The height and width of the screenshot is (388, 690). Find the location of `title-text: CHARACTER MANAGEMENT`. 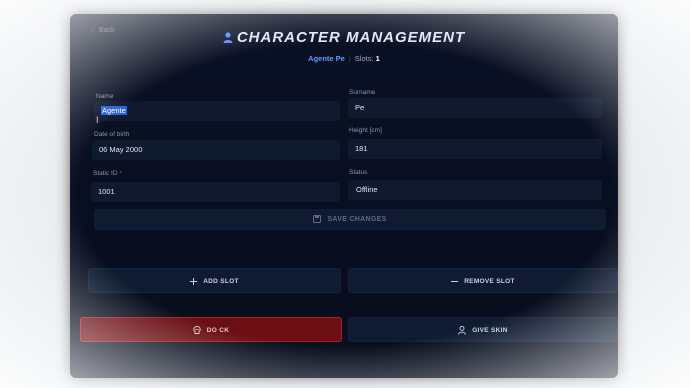

title-text: CHARACTER MANAGEMENT is located at coordinates (351, 37).